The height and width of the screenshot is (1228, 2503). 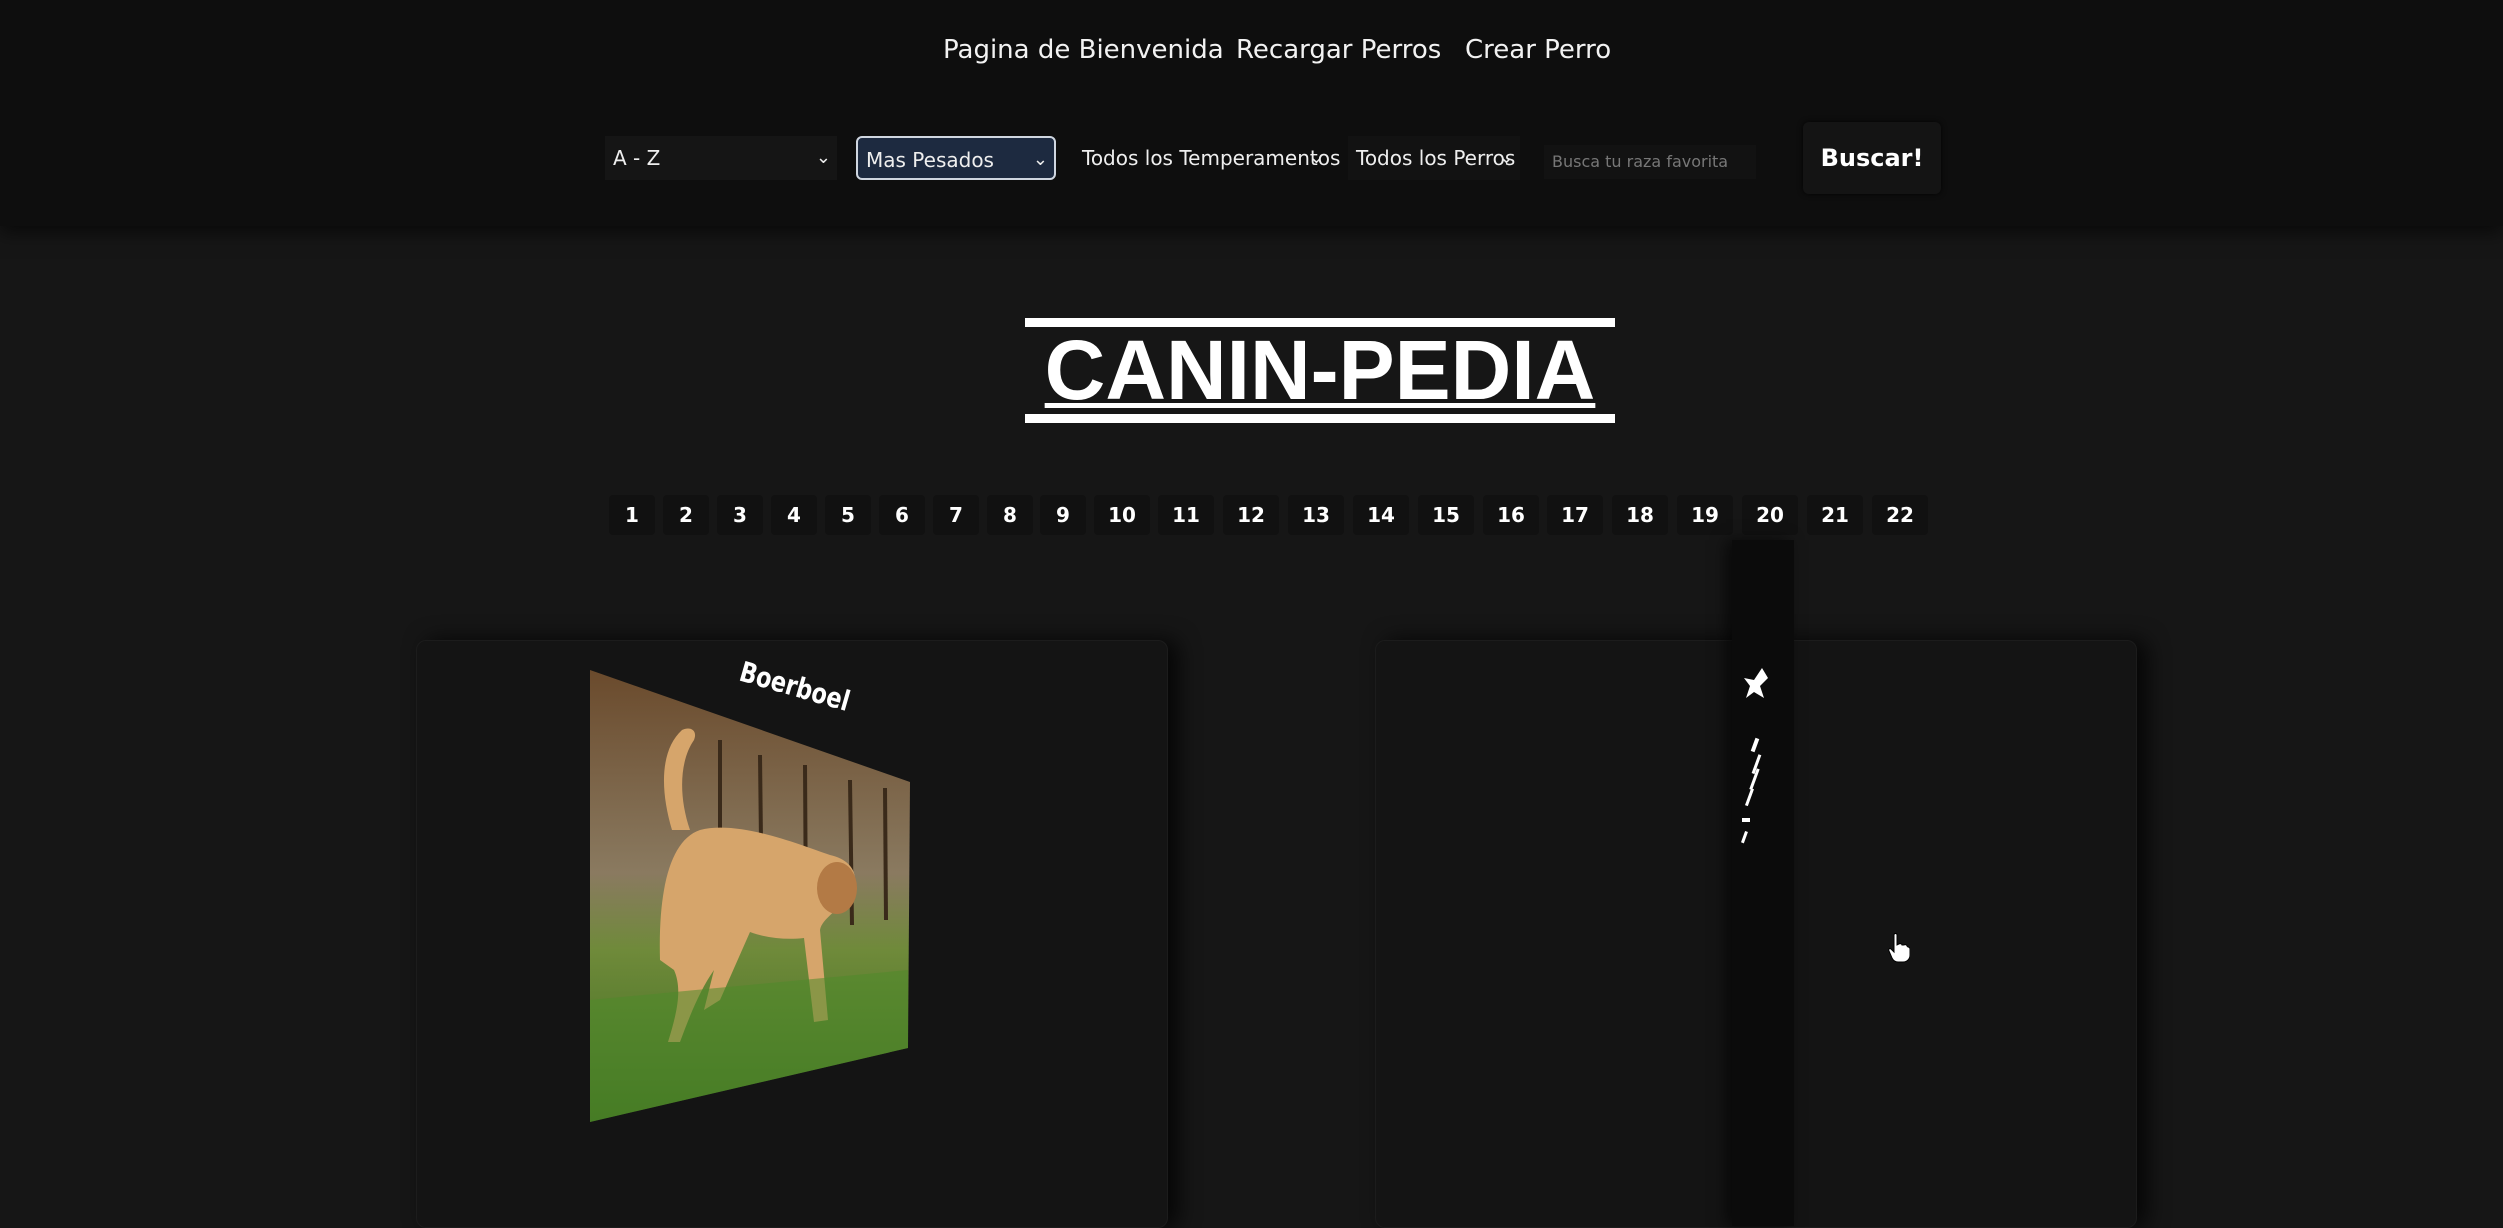 What do you see at coordinates (1640, 515) in the screenshot?
I see `page-button: 18` at bounding box center [1640, 515].